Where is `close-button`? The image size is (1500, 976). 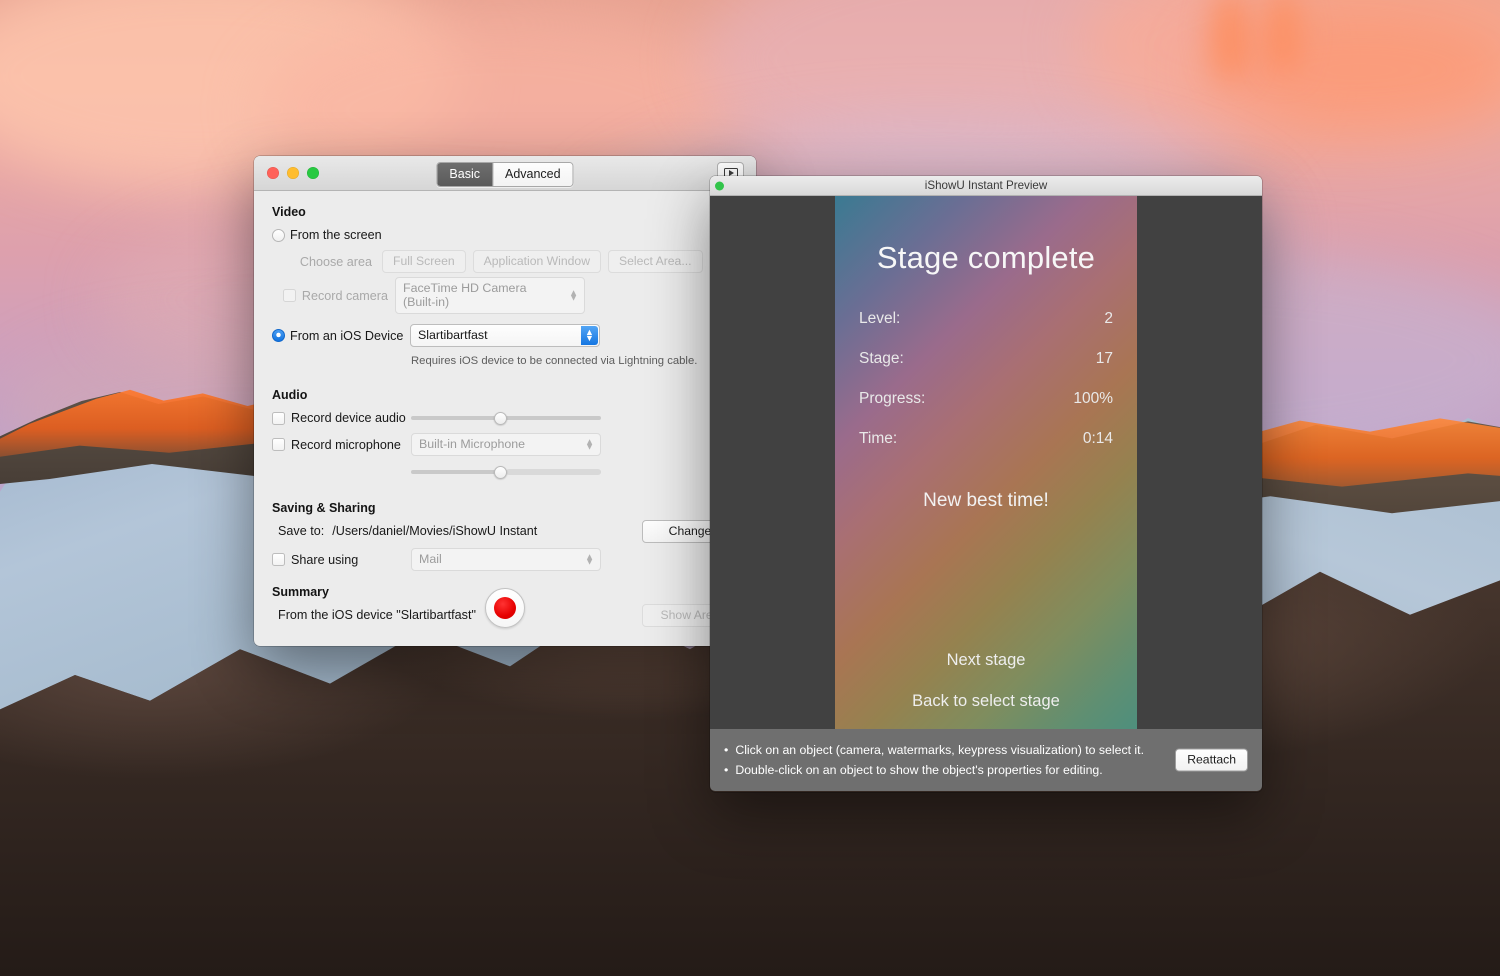
close-button is located at coordinates (273, 173).